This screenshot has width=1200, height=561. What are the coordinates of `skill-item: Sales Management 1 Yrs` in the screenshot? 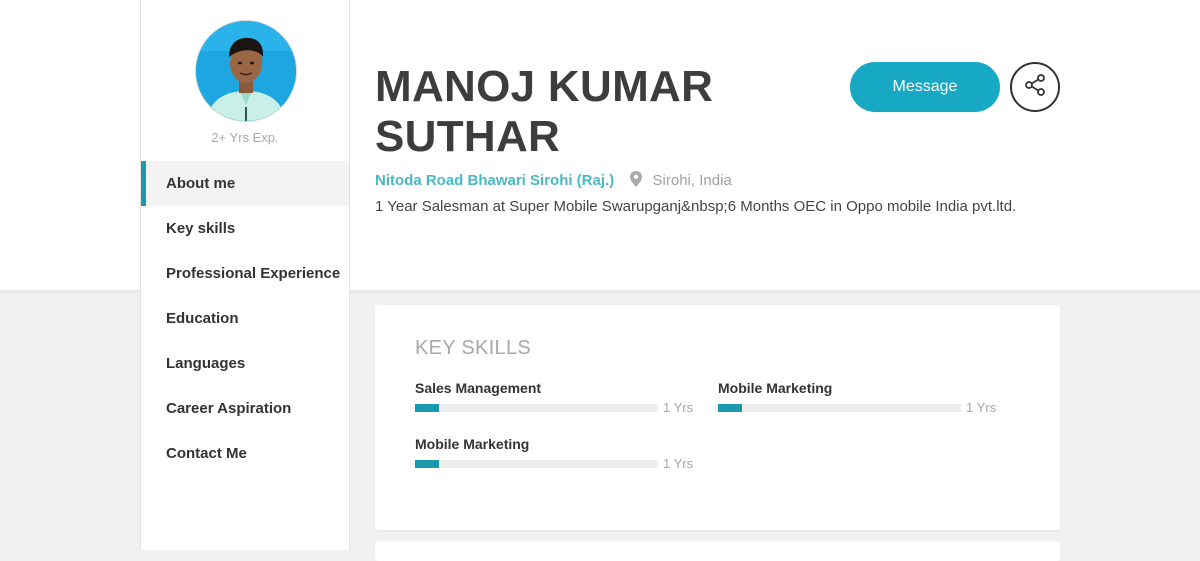 It's located at (555, 399).